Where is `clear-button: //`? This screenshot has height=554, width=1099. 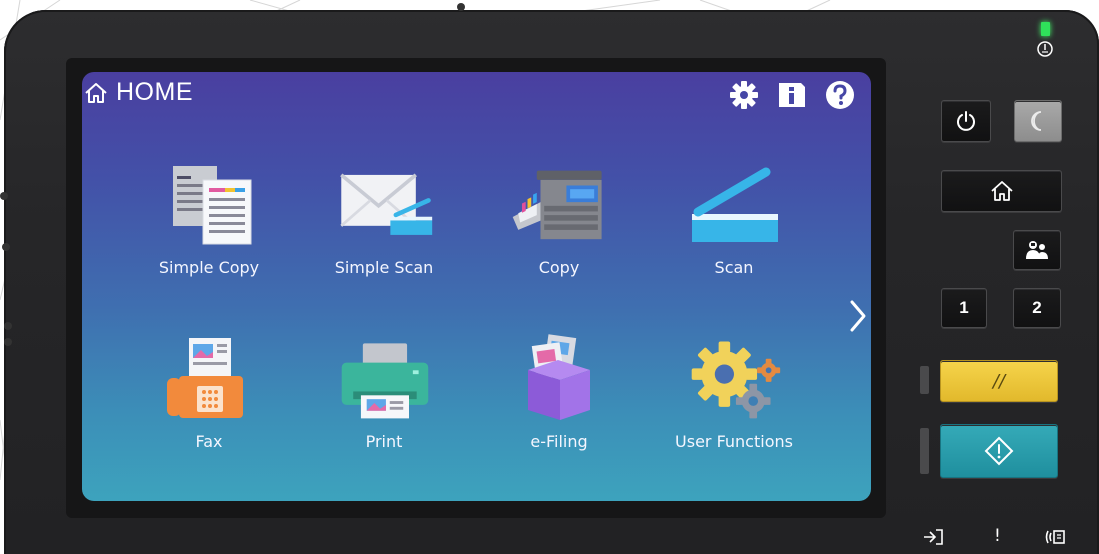 clear-button: // is located at coordinates (999, 381).